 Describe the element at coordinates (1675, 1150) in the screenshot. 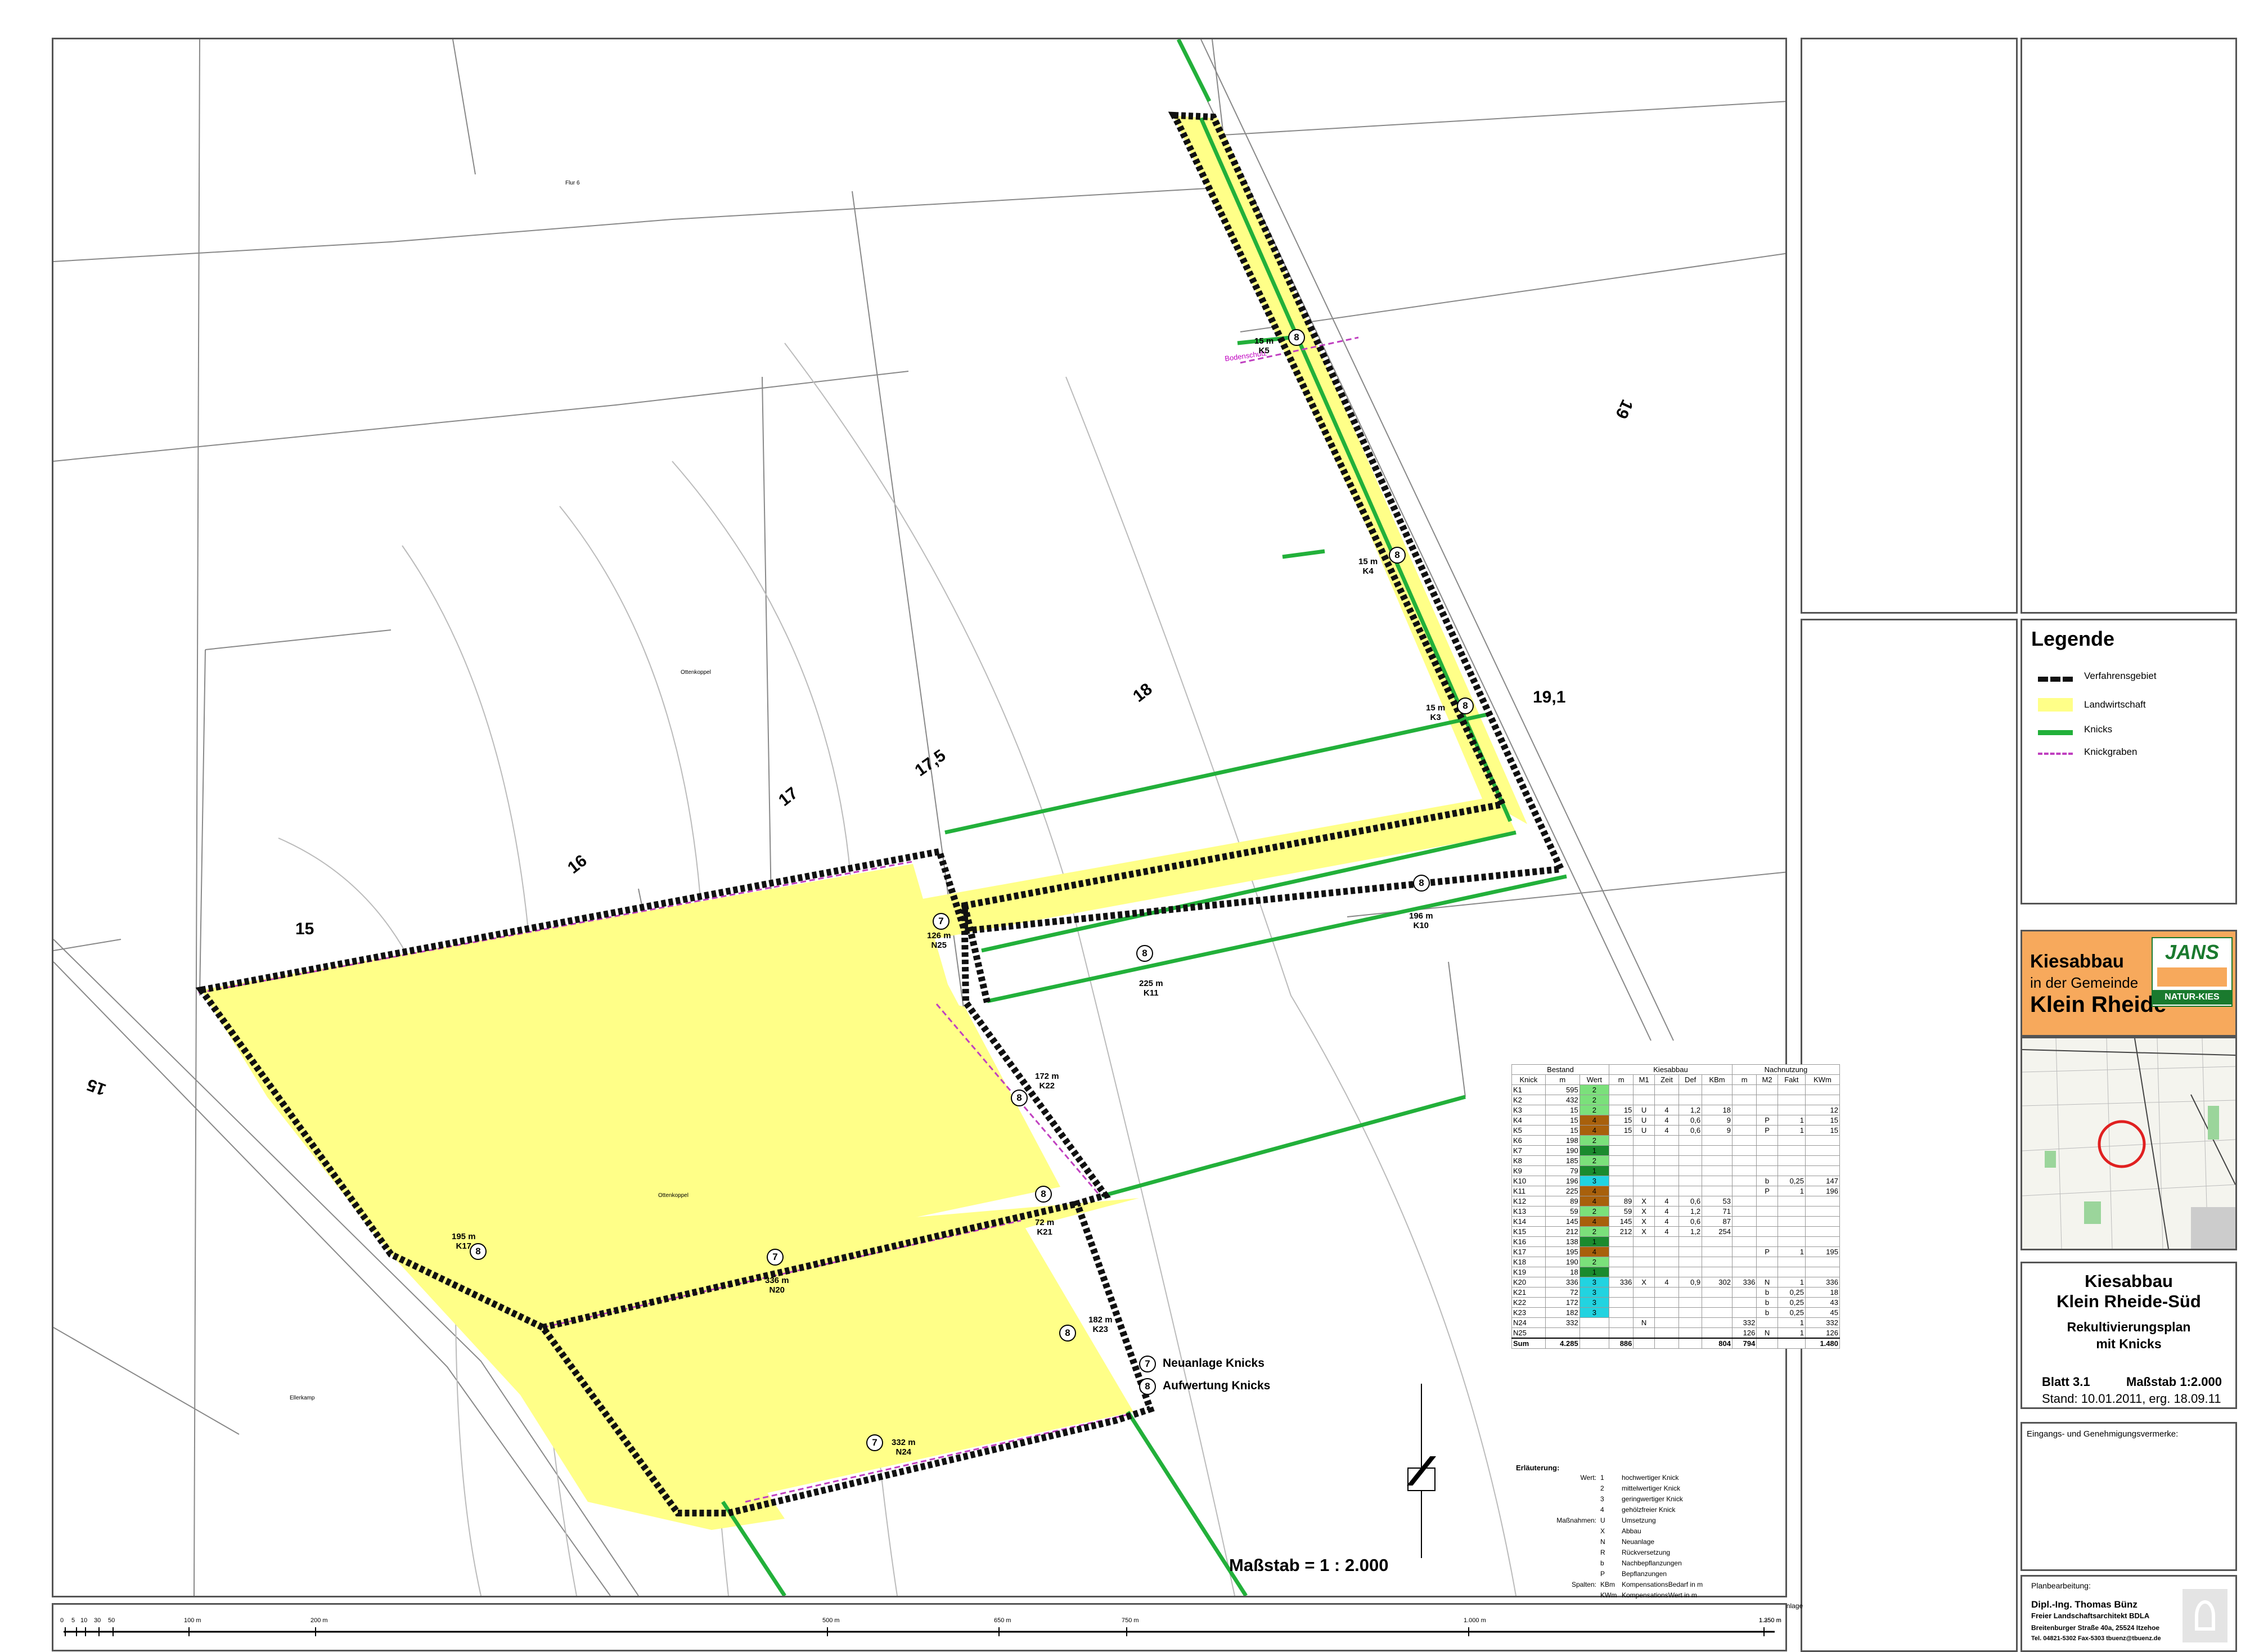

I see `table-row: K7 190 1` at that location.